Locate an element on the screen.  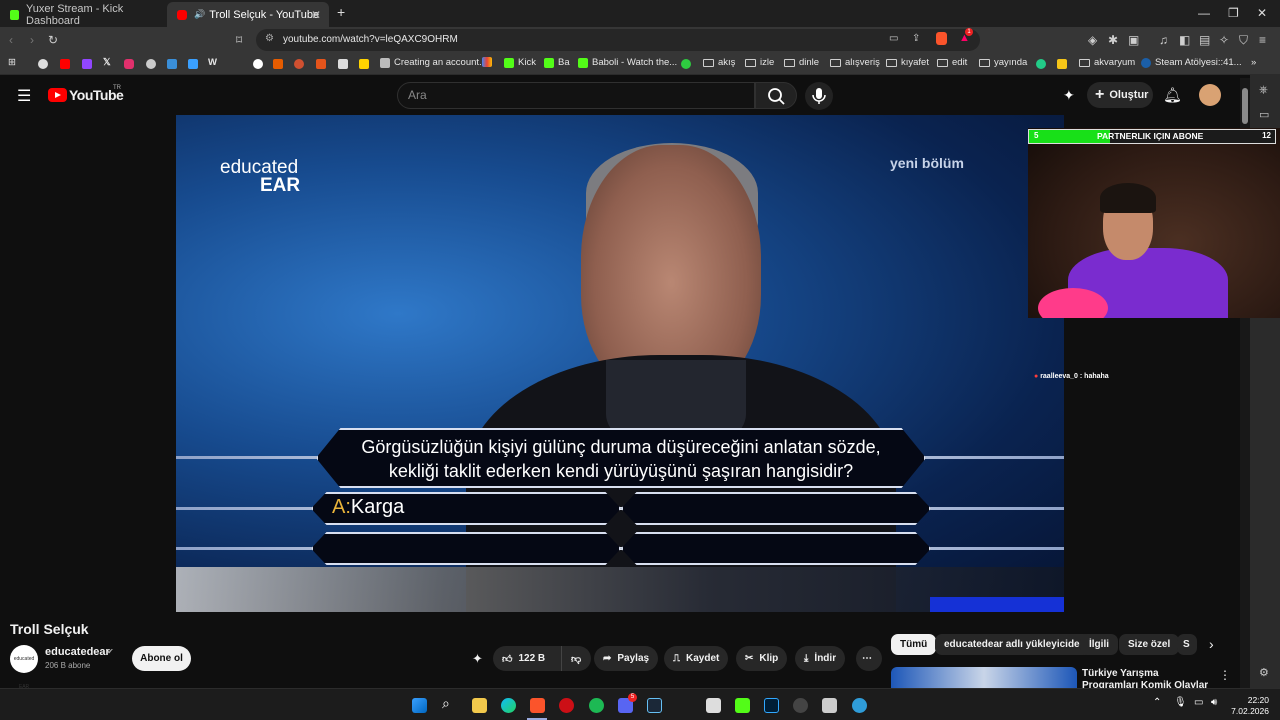
chips-next-icon: › is located at coordinates (1211, 644).